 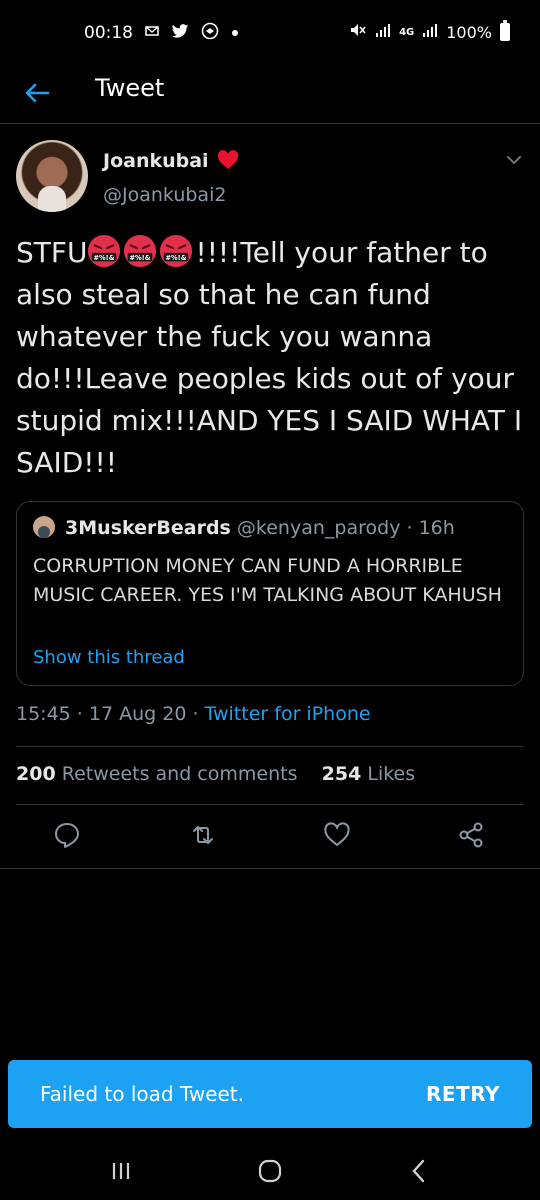 What do you see at coordinates (210, 33) in the screenshot?
I see `browser-icon` at bounding box center [210, 33].